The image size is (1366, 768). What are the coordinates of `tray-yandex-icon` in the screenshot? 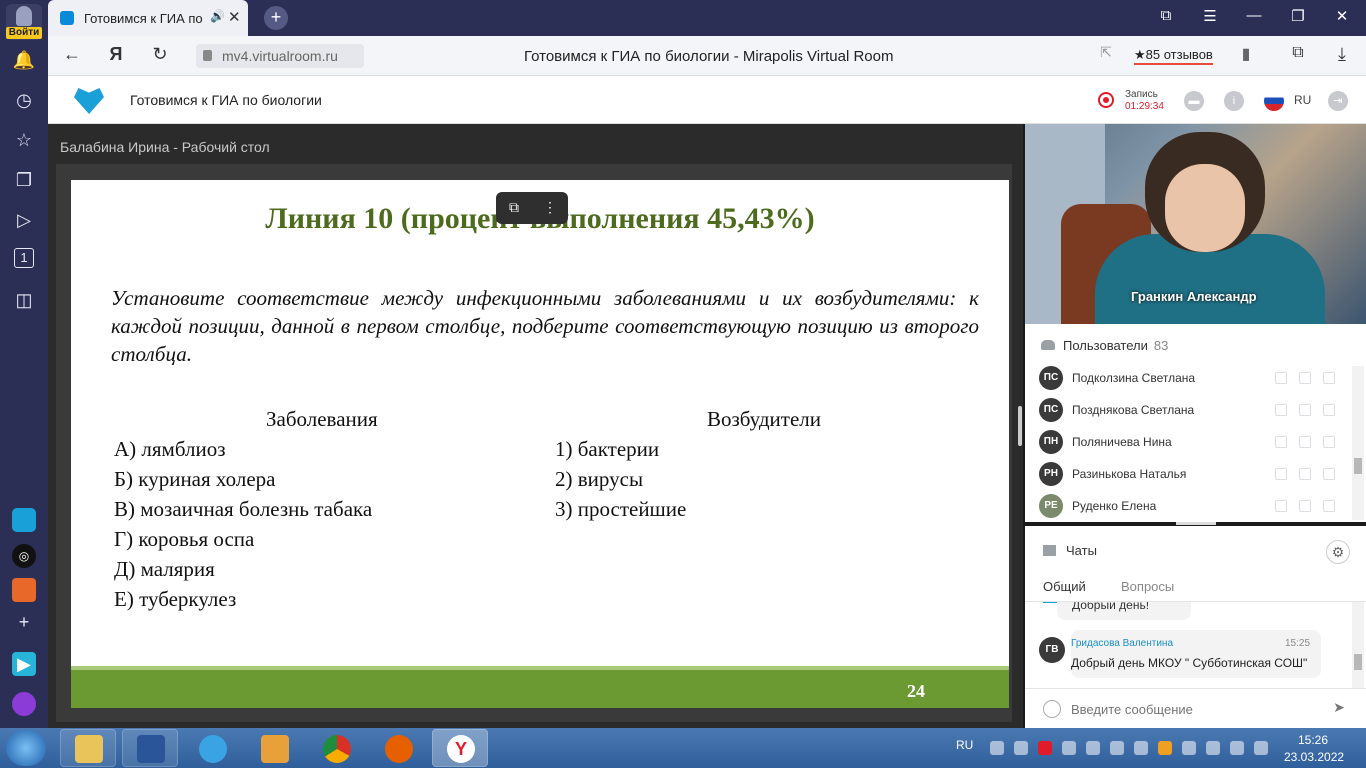 It's located at (1045, 748).